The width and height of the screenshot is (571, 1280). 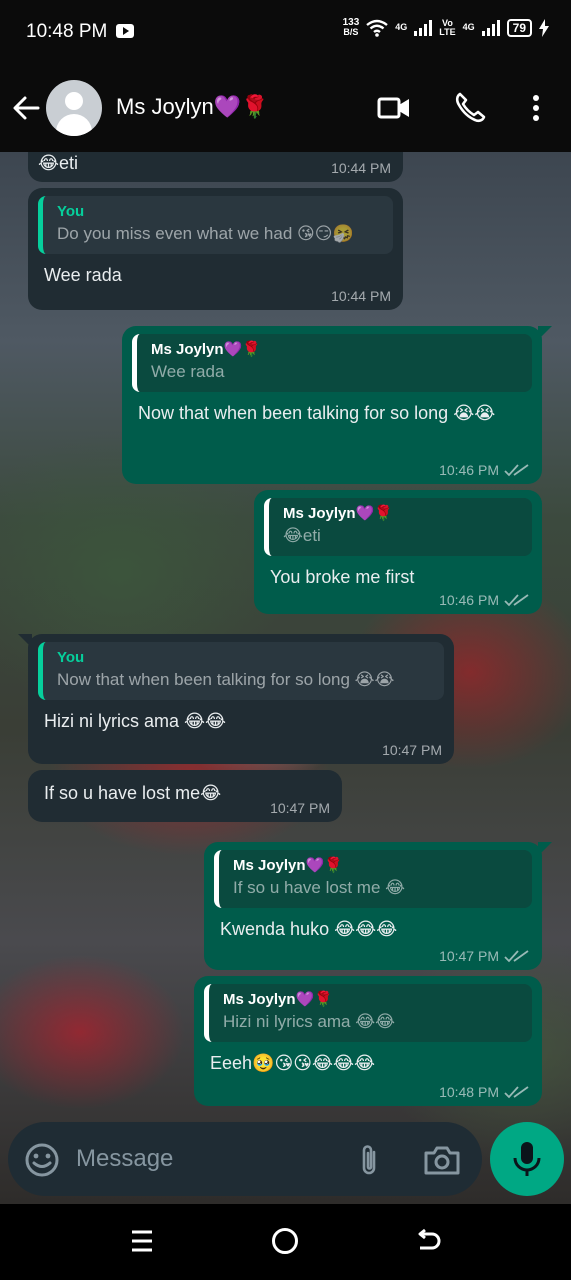 I want to click on message-text: Eeeh🥹😘😘😂😂😂, so click(x=293, y=1063).